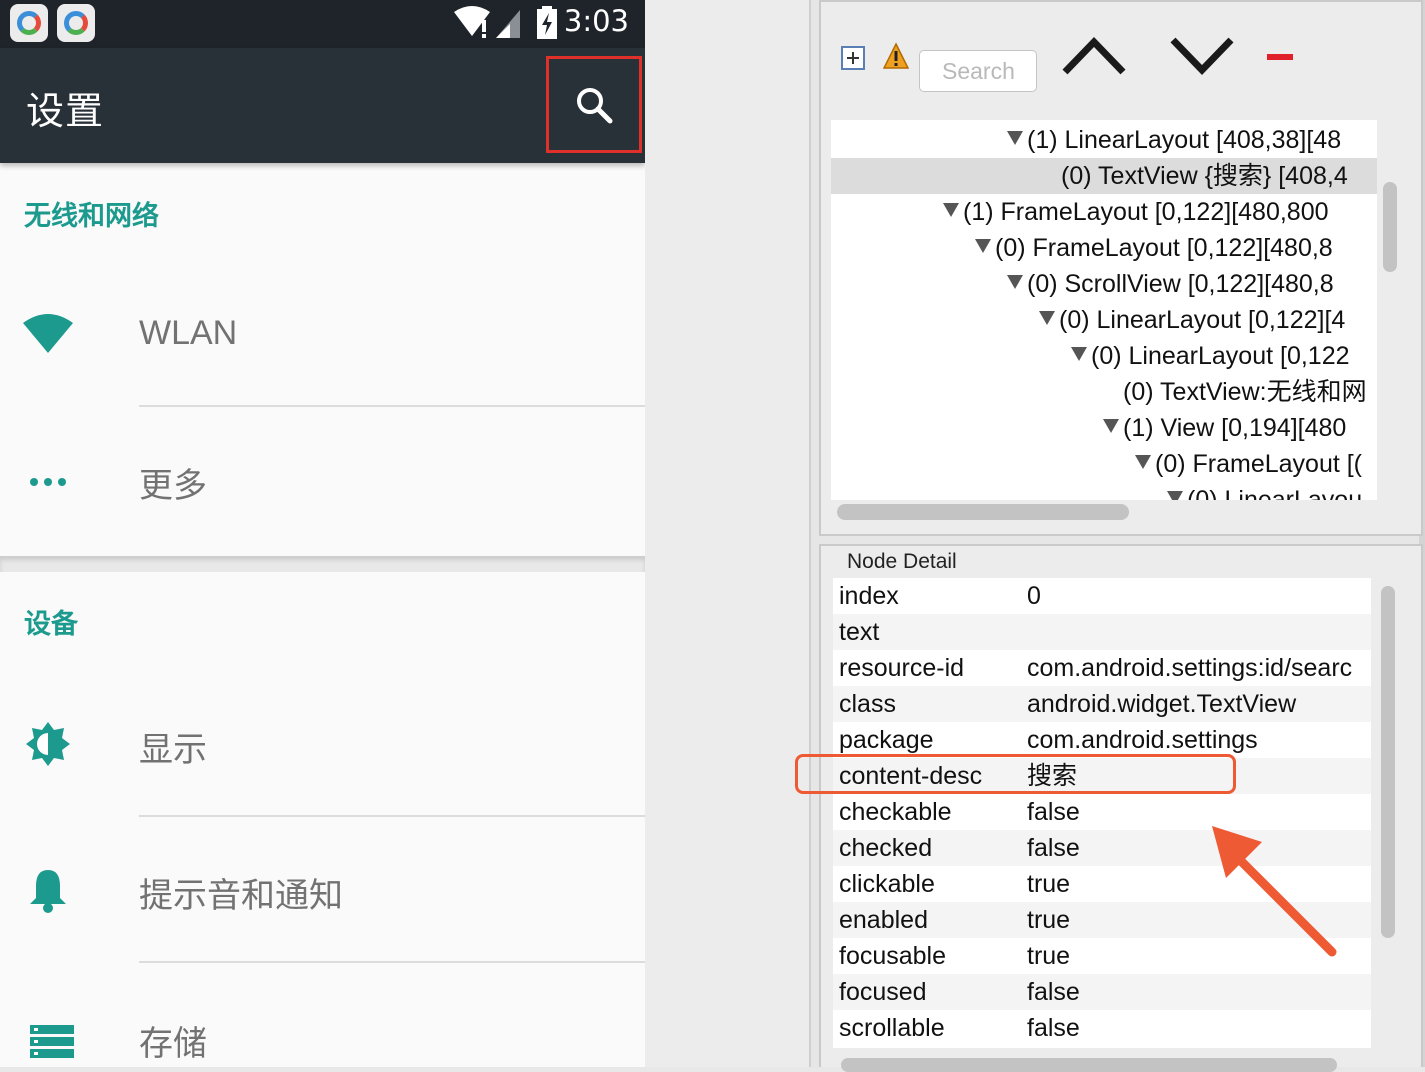 The height and width of the screenshot is (1072, 1425). I want to click on minus-icon, so click(1280, 57).